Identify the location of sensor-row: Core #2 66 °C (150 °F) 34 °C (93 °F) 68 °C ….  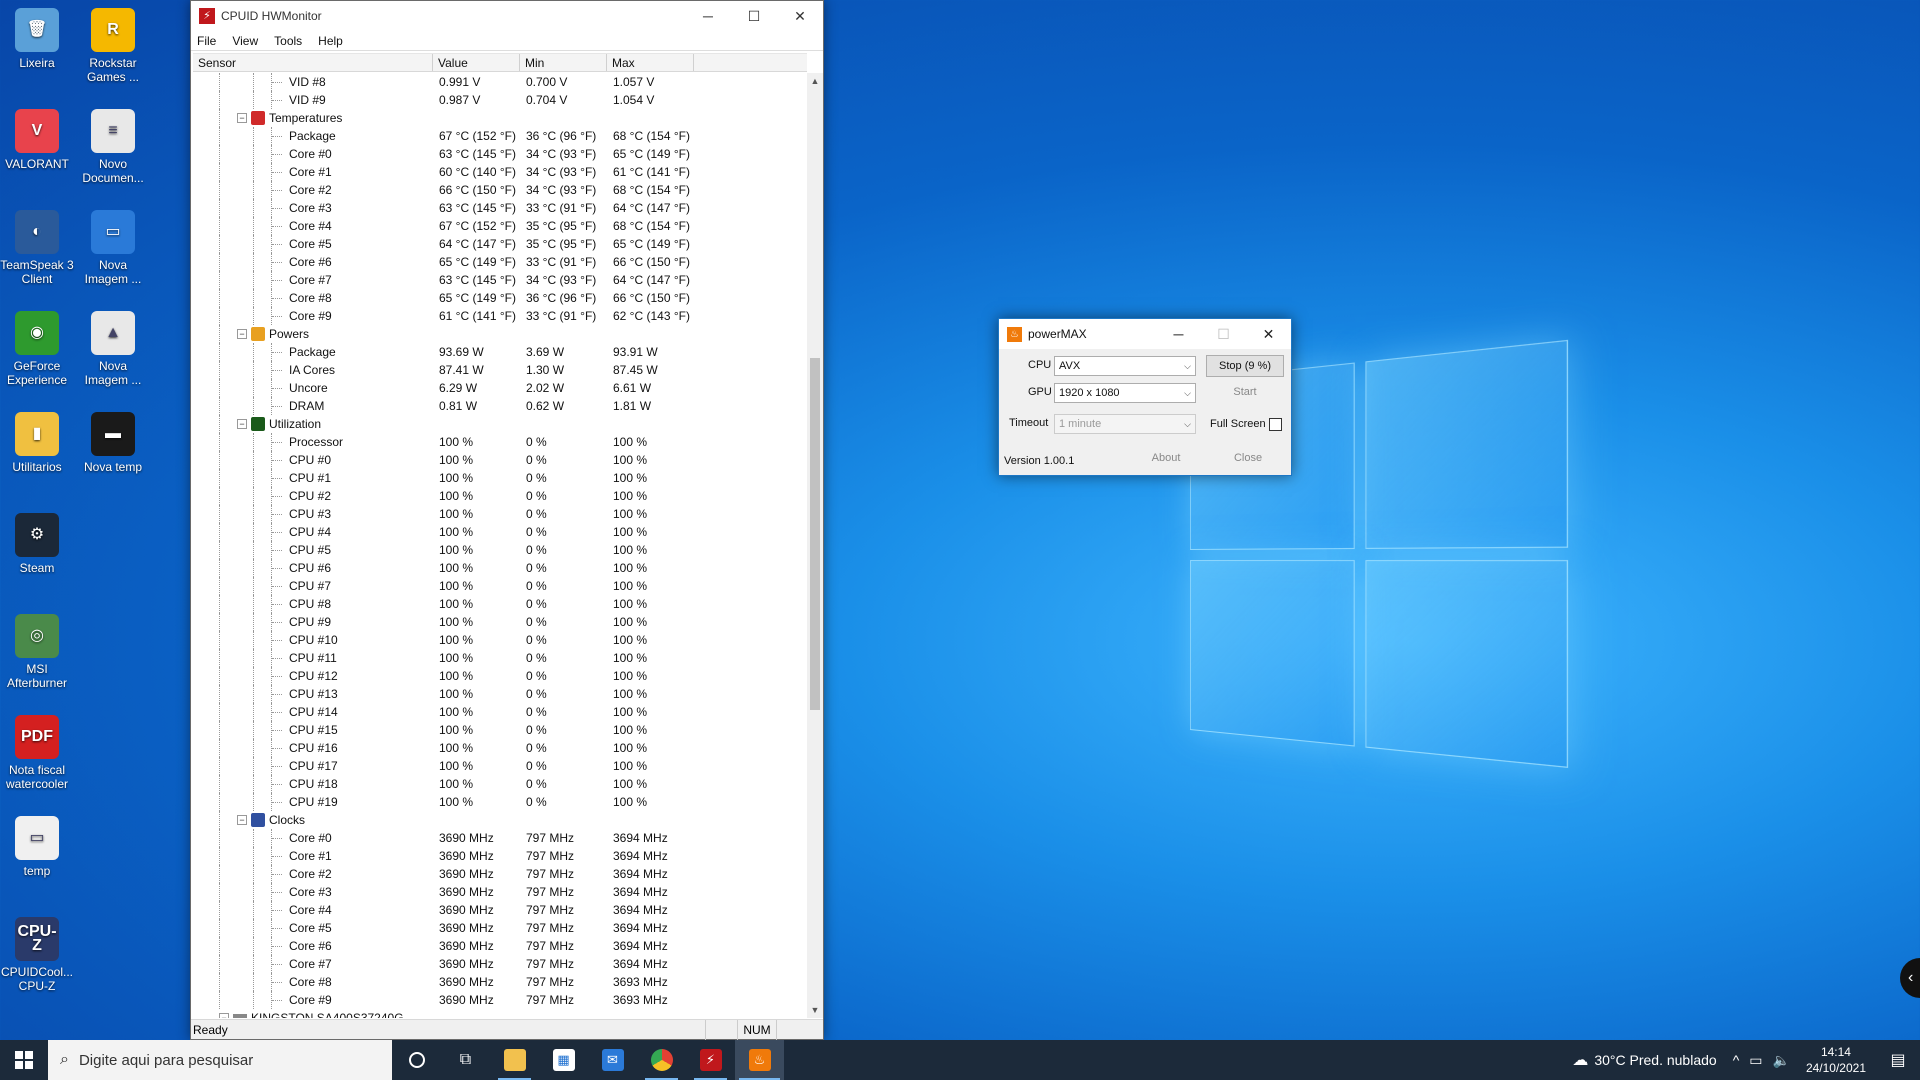
(499, 190).